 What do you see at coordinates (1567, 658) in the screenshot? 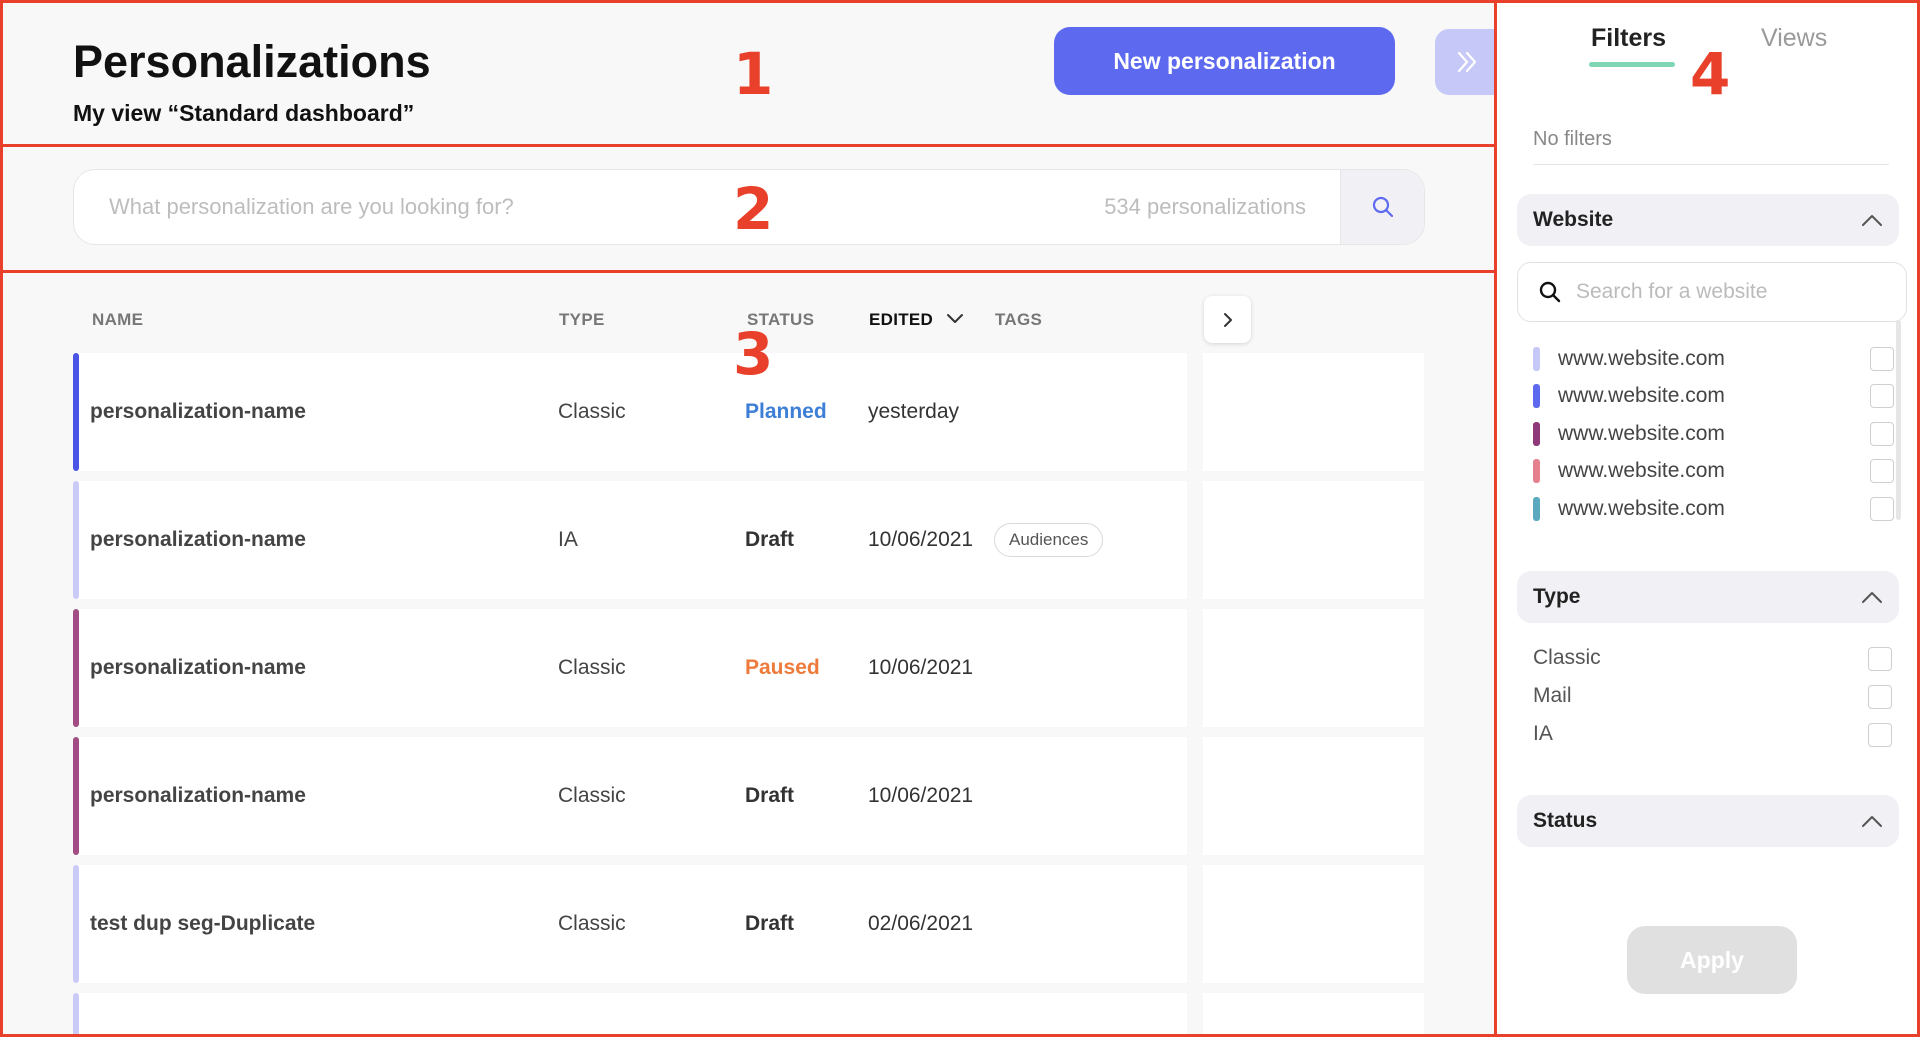
I see `type-option-label: Classic` at bounding box center [1567, 658].